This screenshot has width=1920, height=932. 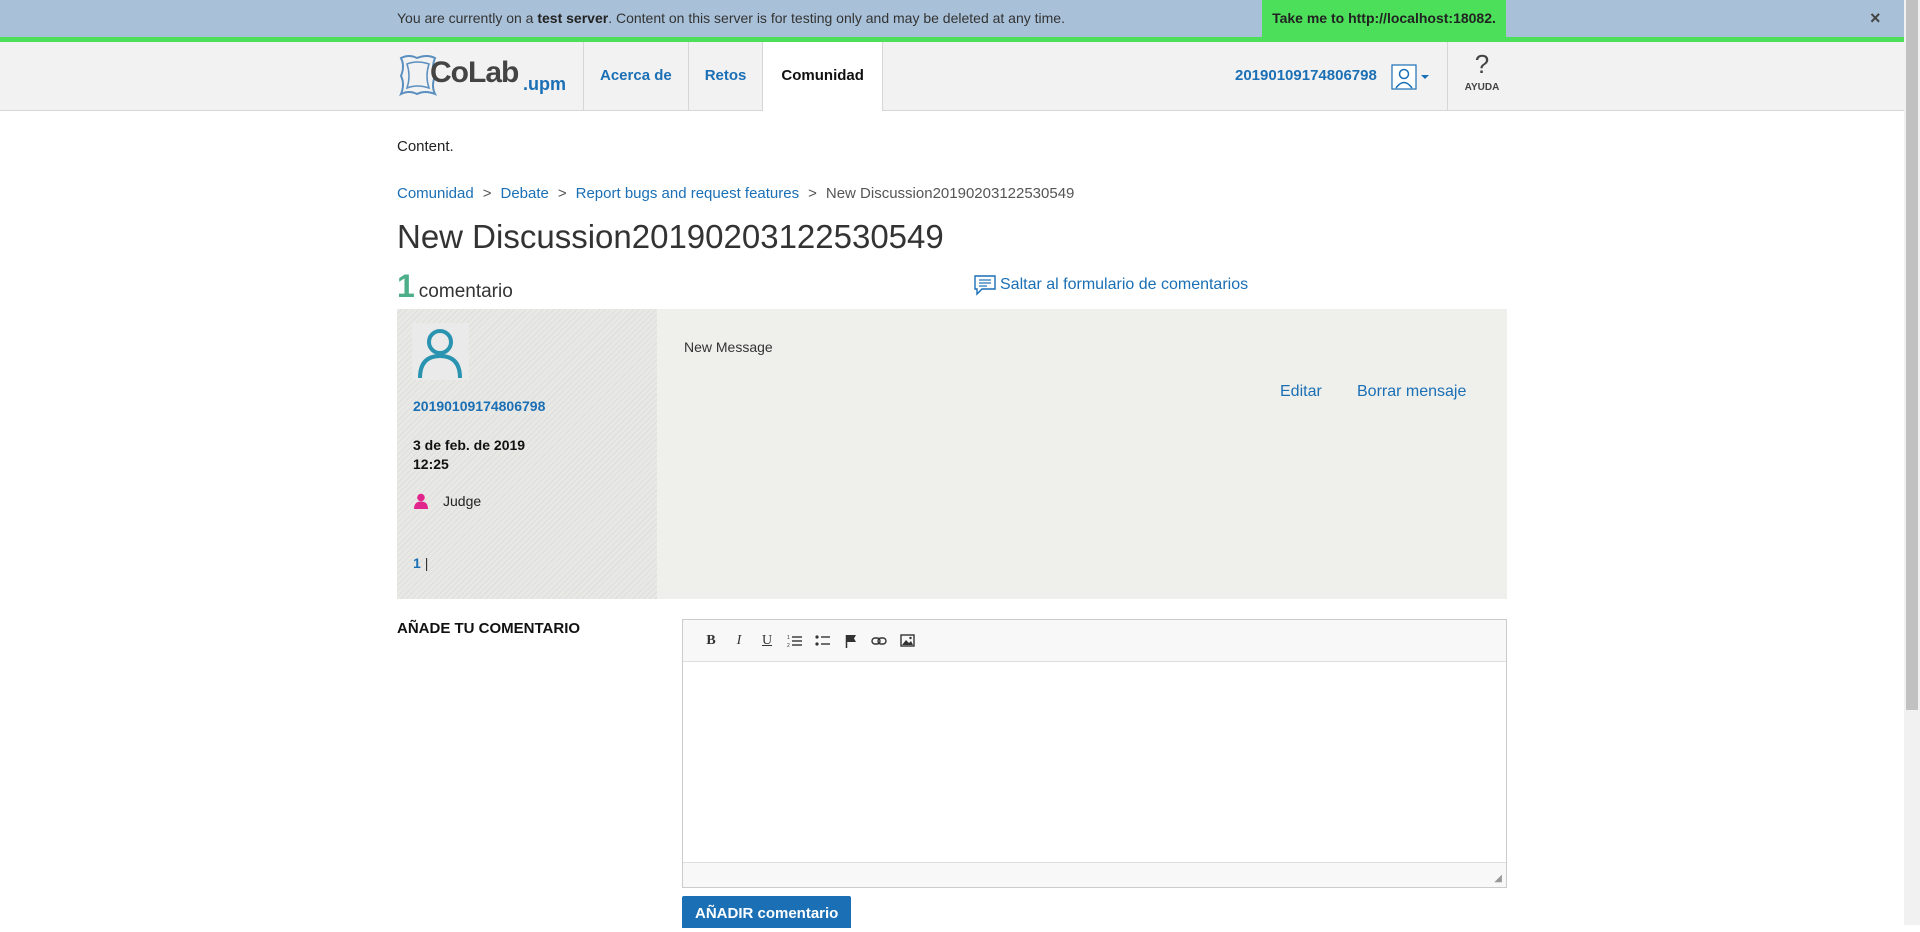 I want to click on flag-button, so click(x=851, y=641).